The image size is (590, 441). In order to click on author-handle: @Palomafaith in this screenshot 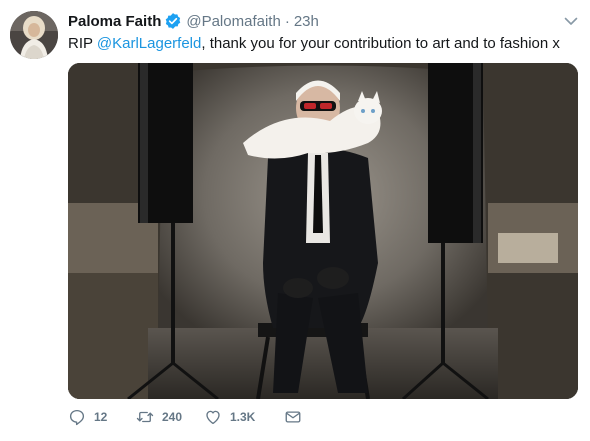, I will do `click(233, 21)`.